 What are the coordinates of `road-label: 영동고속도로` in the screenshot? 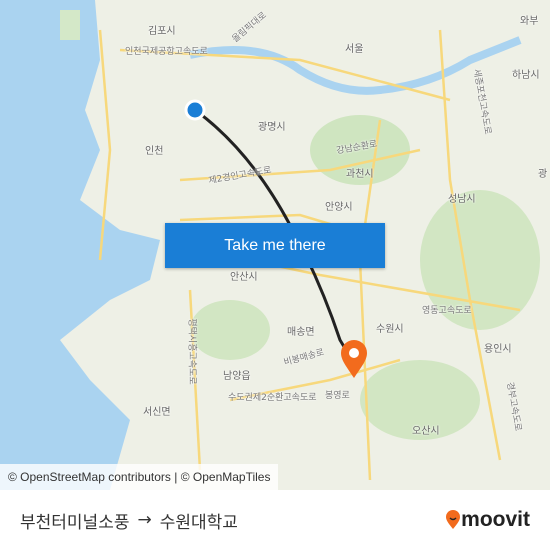 It's located at (447, 311).